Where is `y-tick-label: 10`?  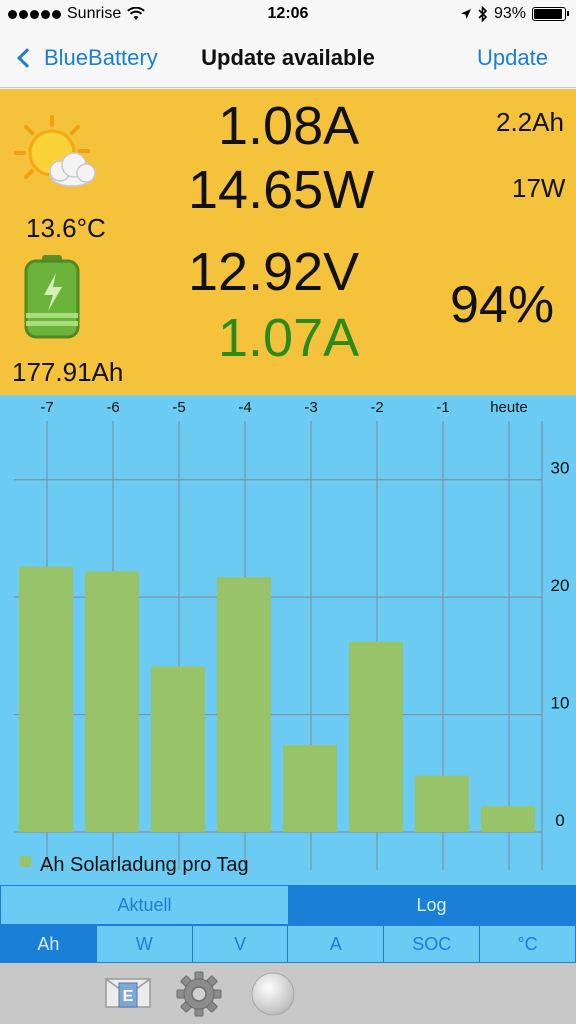
y-tick-label: 10 is located at coordinates (560, 703).